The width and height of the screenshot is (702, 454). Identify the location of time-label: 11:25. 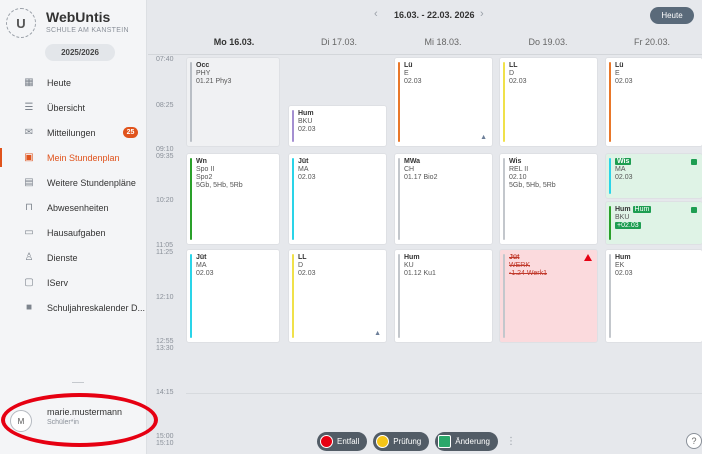
(164, 252).